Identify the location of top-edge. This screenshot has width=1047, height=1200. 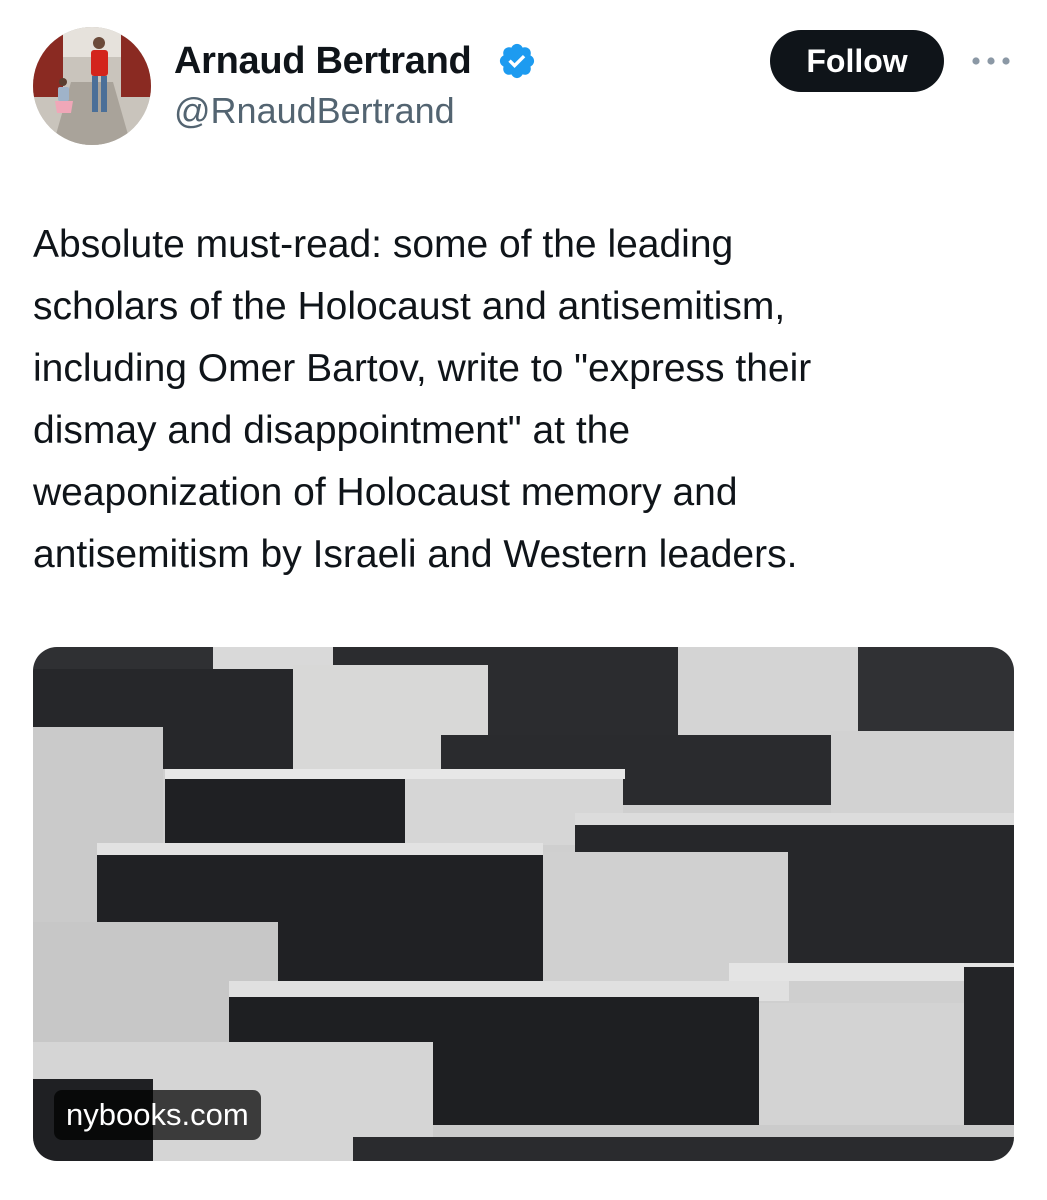
(523, 5).